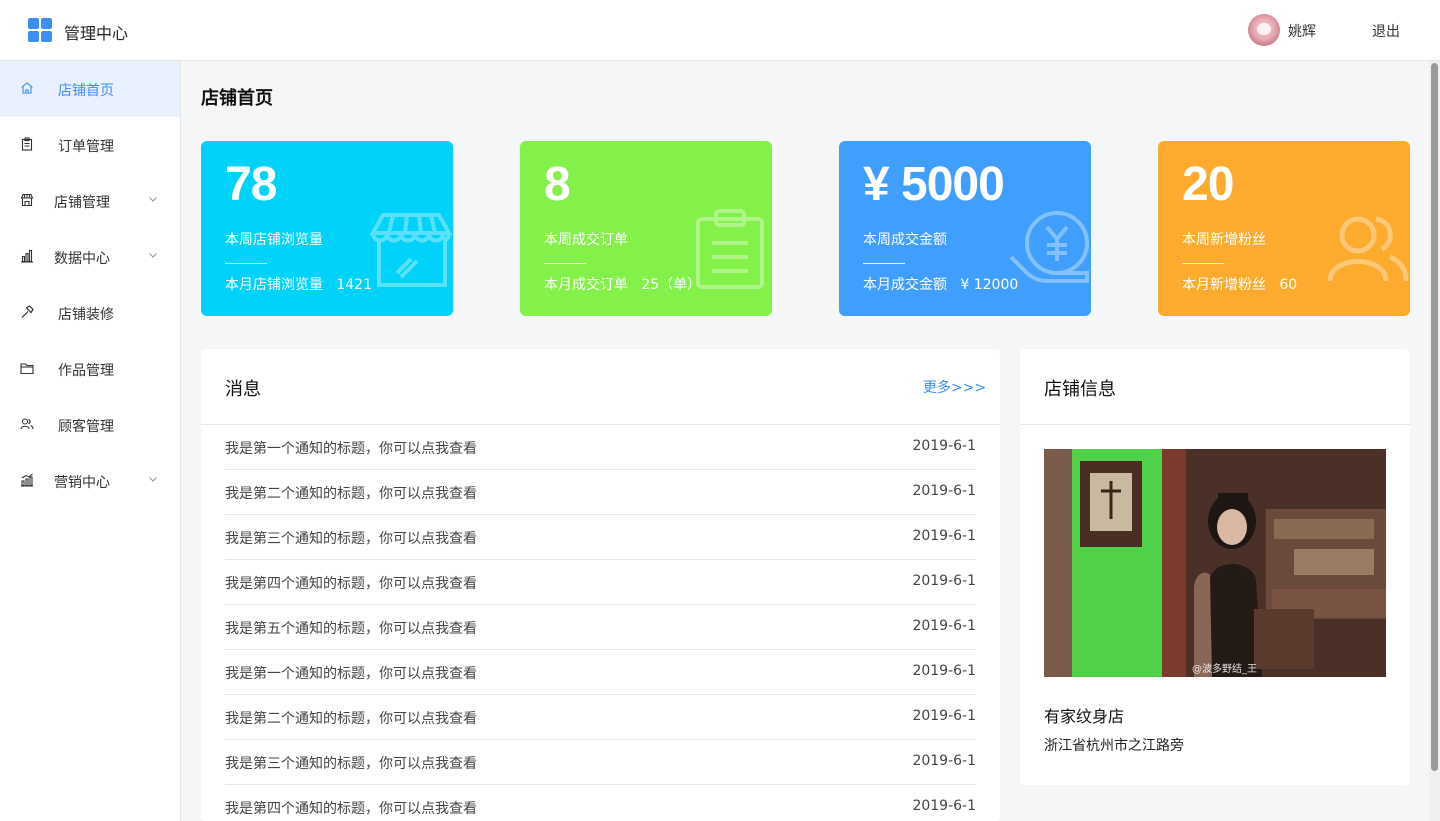  I want to click on vertical-scrollbar, so click(1434, 441).